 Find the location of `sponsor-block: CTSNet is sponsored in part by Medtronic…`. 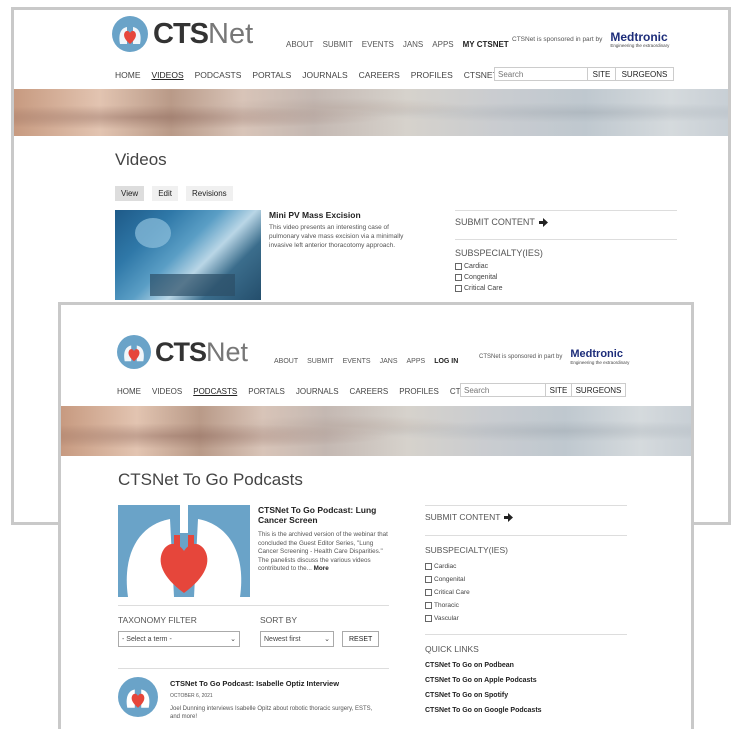

sponsor-block: CTSNet is sponsored in part by Medtronic… is located at coordinates (554, 357).